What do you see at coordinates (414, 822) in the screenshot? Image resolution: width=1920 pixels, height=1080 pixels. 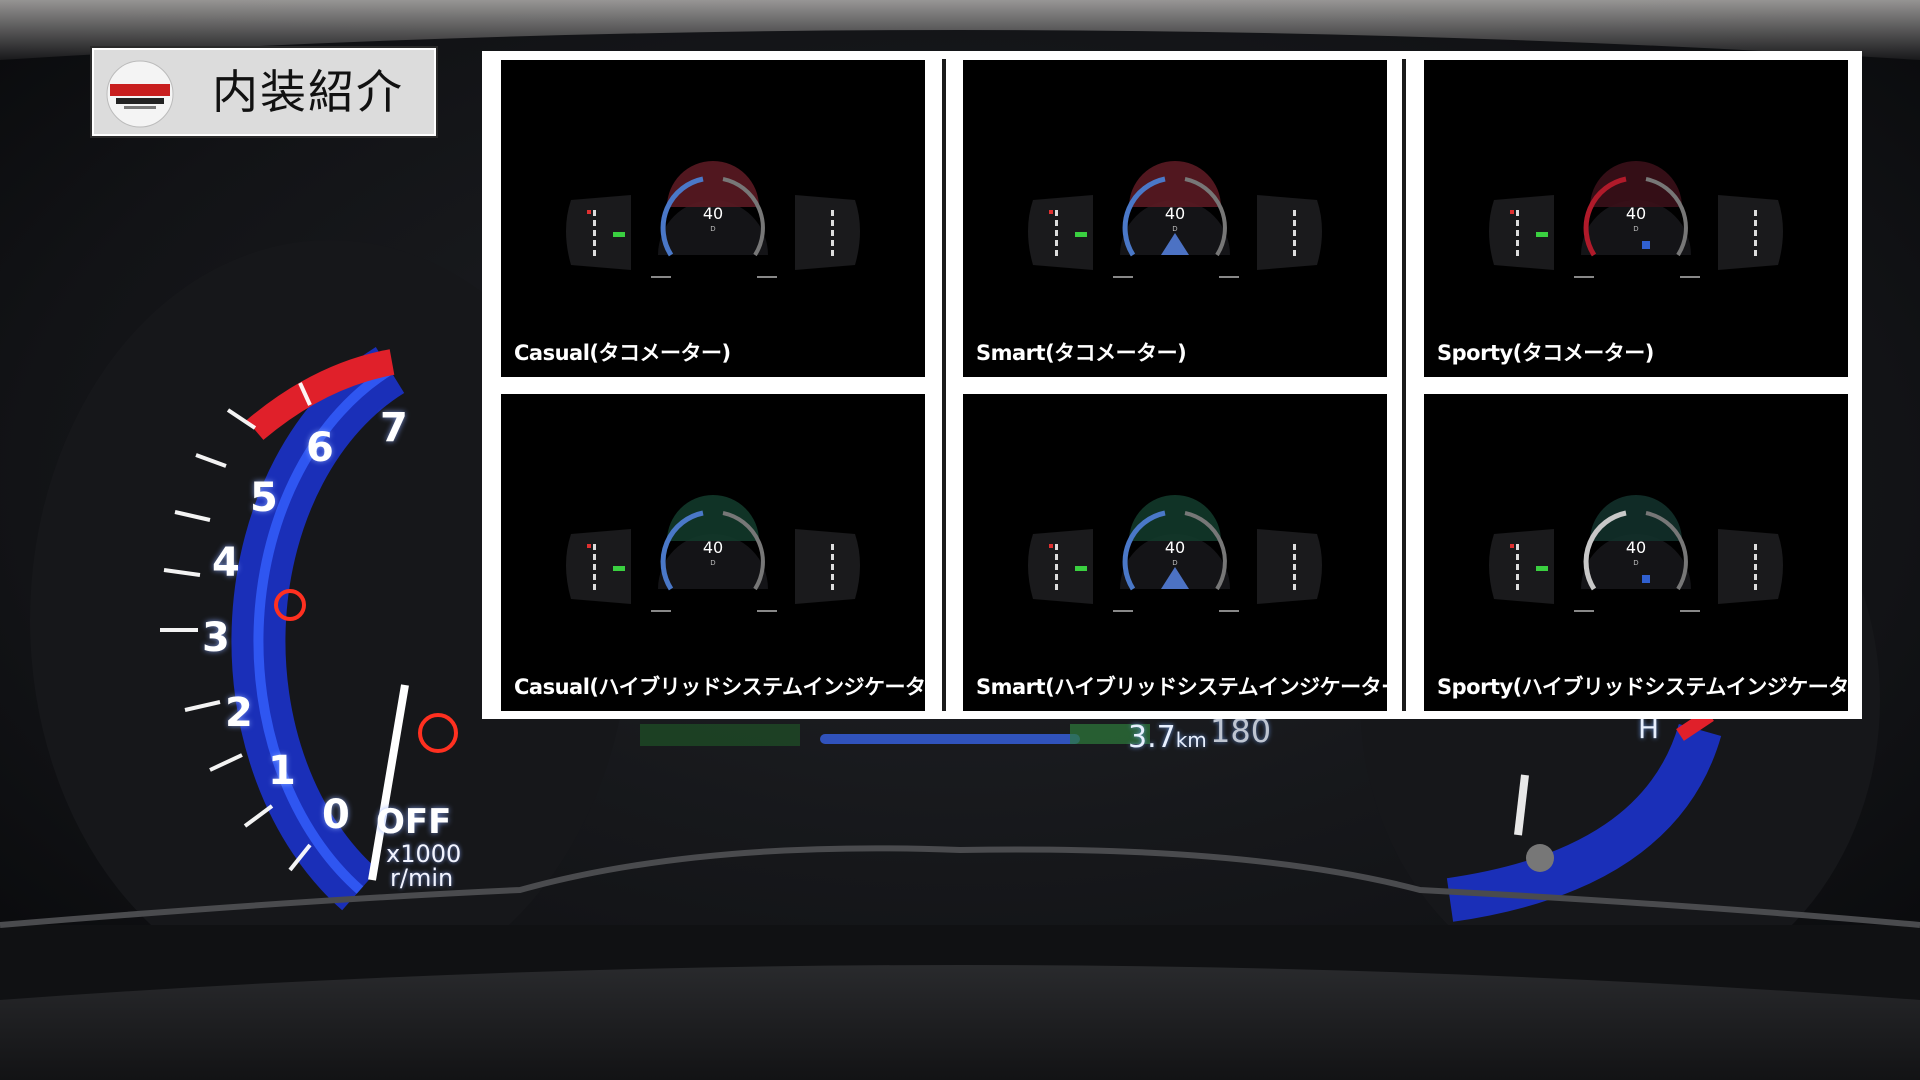 I see `off-label: OFF` at bounding box center [414, 822].